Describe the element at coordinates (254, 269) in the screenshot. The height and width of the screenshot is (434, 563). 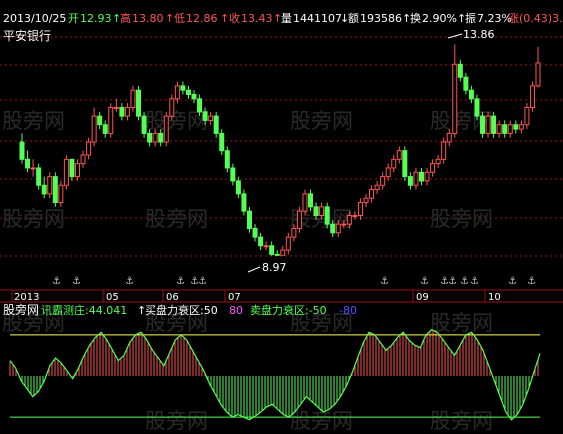
I see `low-marker-leader` at that location.